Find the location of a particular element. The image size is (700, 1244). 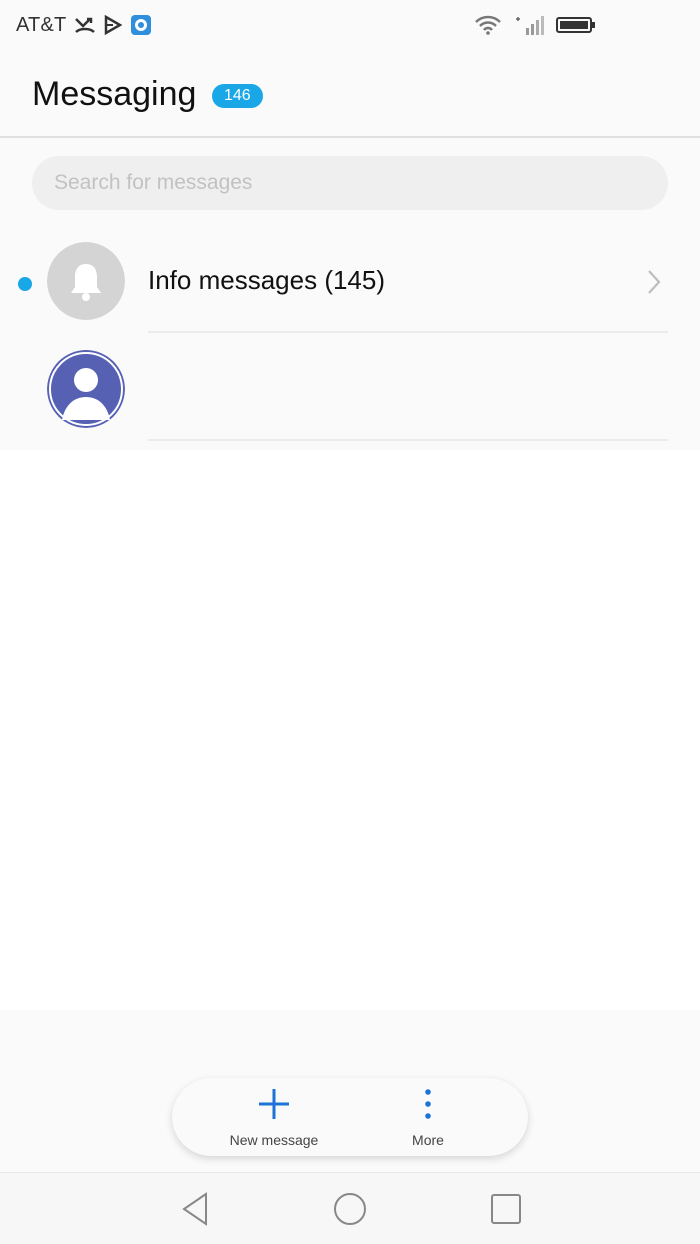

status-right is located at coordinates (535, 25).